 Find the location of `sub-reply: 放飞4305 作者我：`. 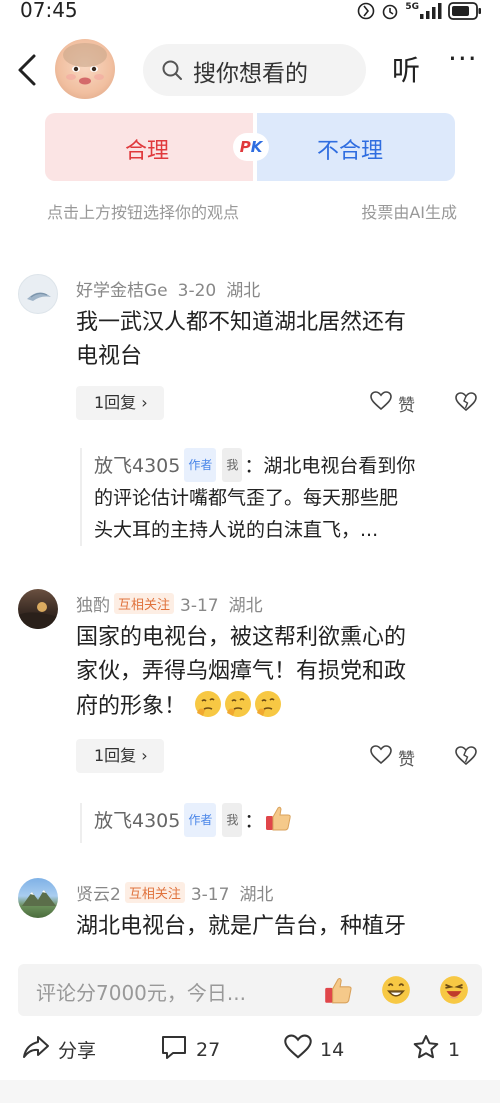

sub-reply: 放飞4305 作者我： is located at coordinates (270, 823).